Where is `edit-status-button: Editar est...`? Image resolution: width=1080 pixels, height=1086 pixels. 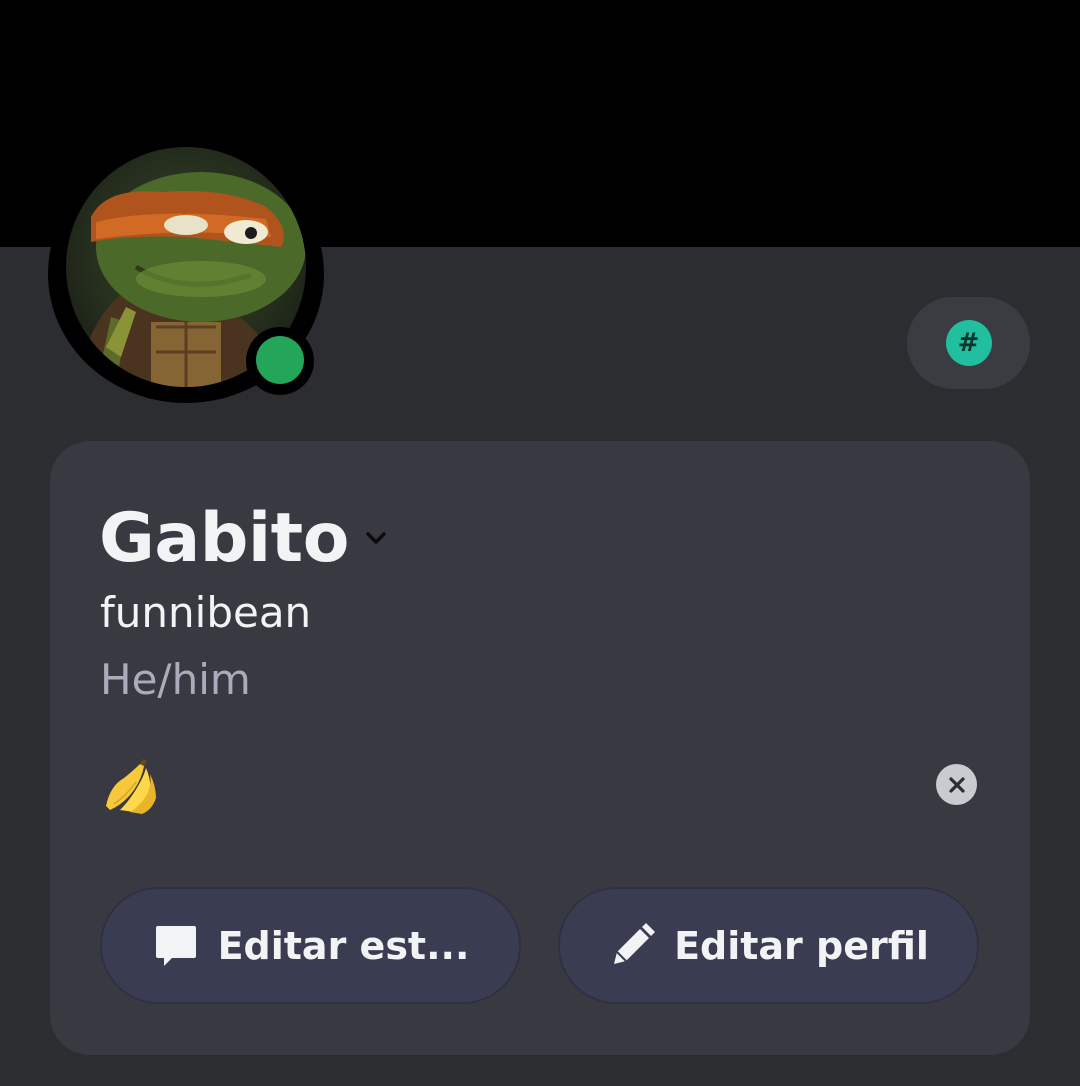
edit-status-button: Editar est... is located at coordinates (310, 945).